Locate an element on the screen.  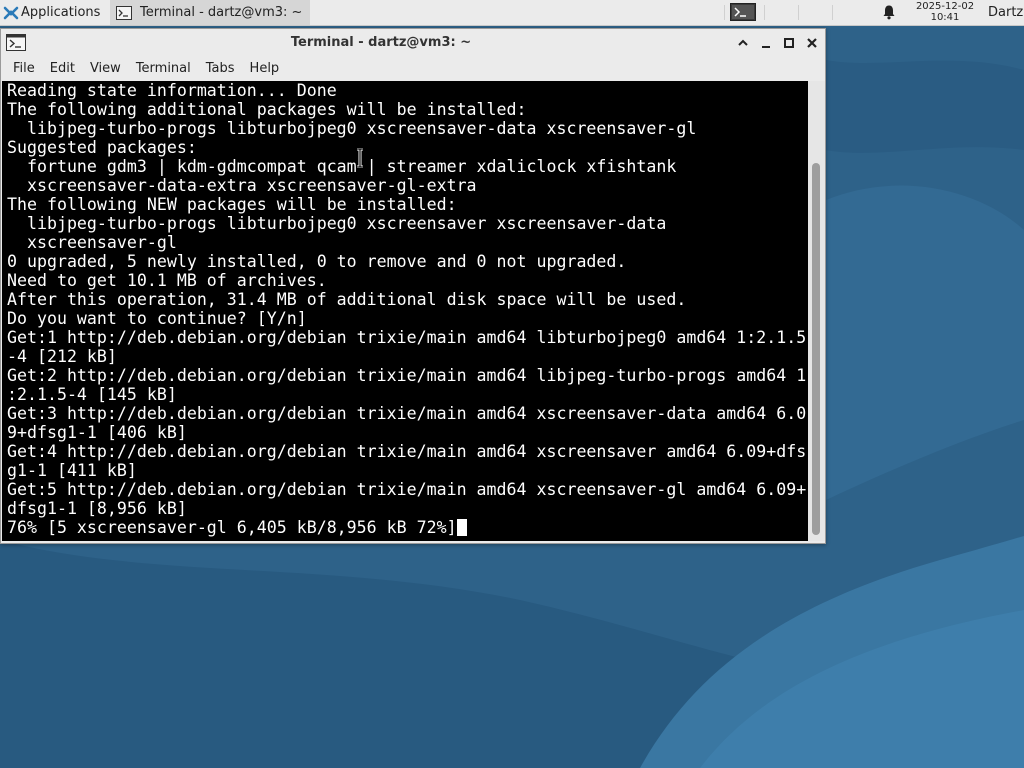
window-titlebar: Terminal - dartz@vm3: ~ is located at coordinates (413, 43).